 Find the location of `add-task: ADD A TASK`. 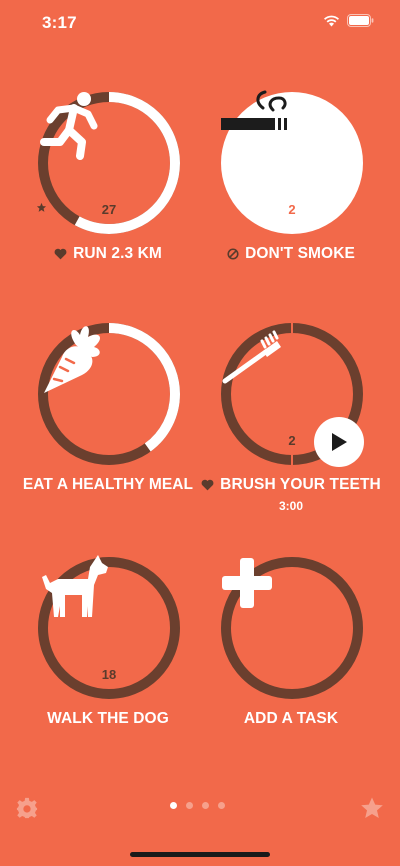

add-task: ADD A TASK is located at coordinates (291, 670).